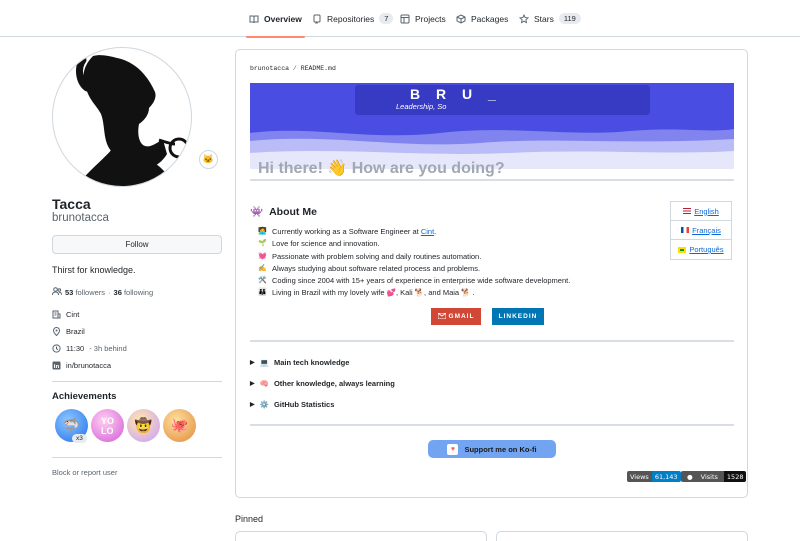  Describe the element at coordinates (706, 211) in the screenshot. I see `lang-label: English` at that location.